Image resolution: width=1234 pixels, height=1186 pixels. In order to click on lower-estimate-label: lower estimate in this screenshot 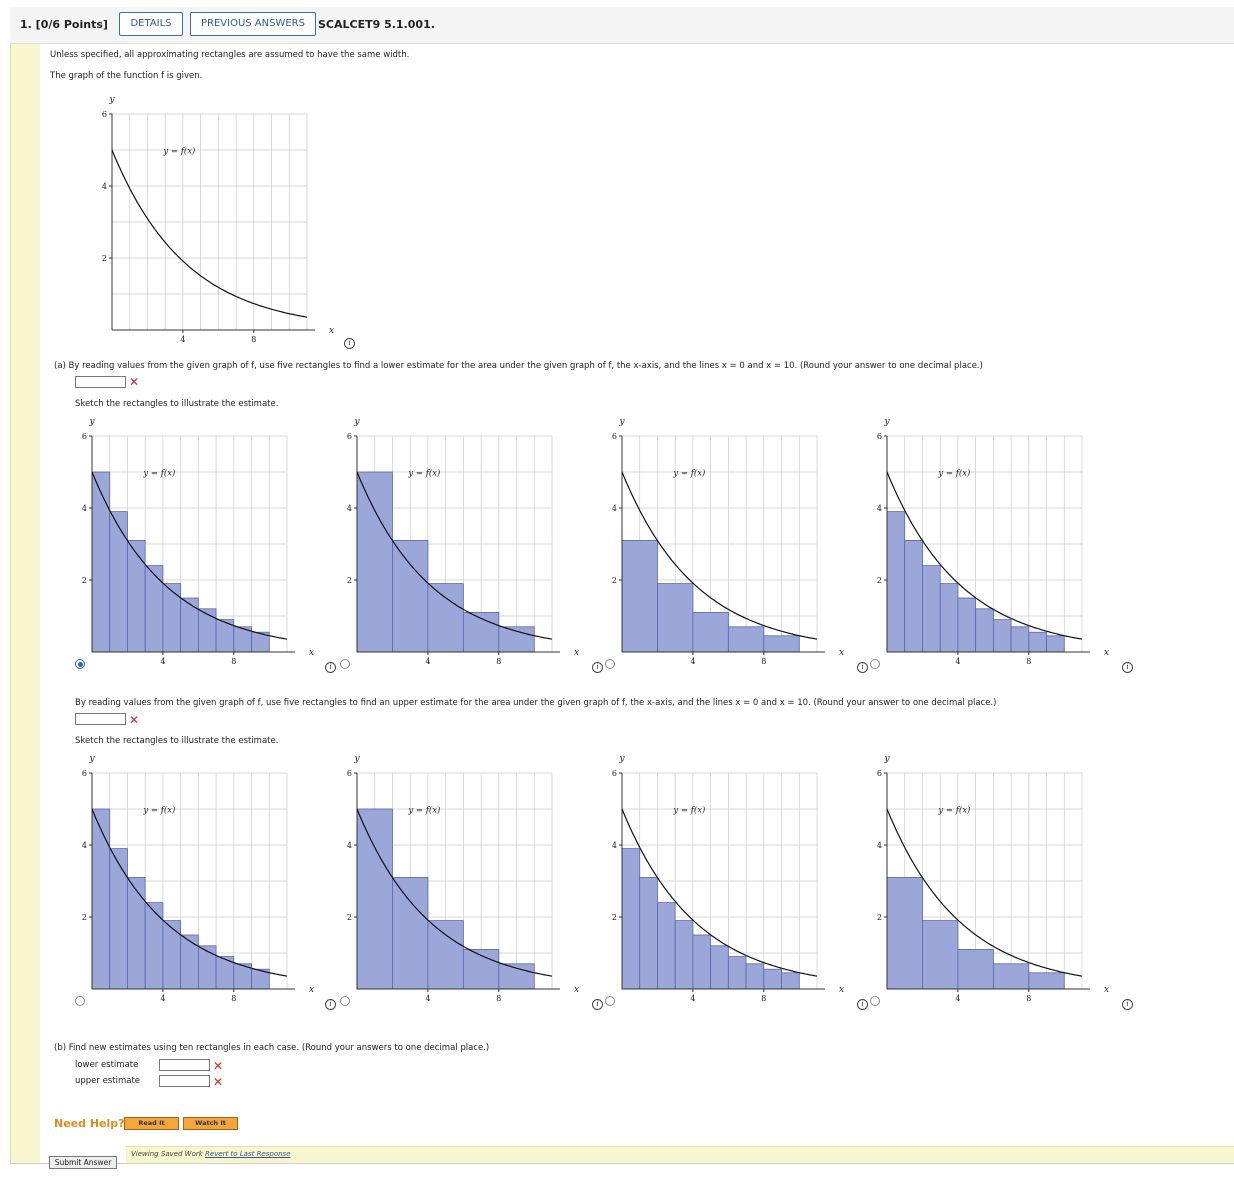, I will do `click(107, 1065)`.